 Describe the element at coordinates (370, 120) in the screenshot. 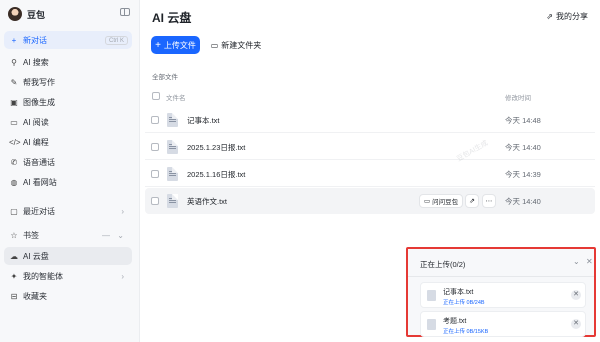

I see `table-row: 记事本.txt 今天 14:48` at that location.